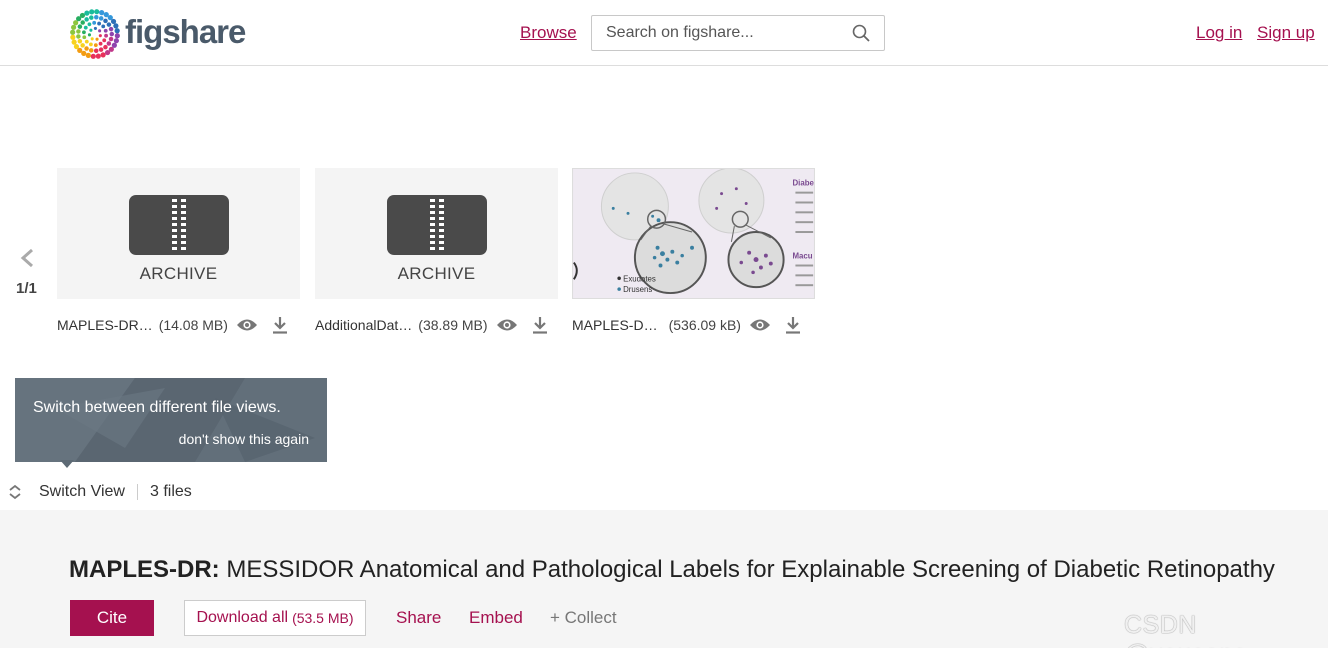 The width and height of the screenshot is (1328, 648). What do you see at coordinates (275, 618) in the screenshot?
I see `download-all-button: Download all (53.5 MB)` at bounding box center [275, 618].